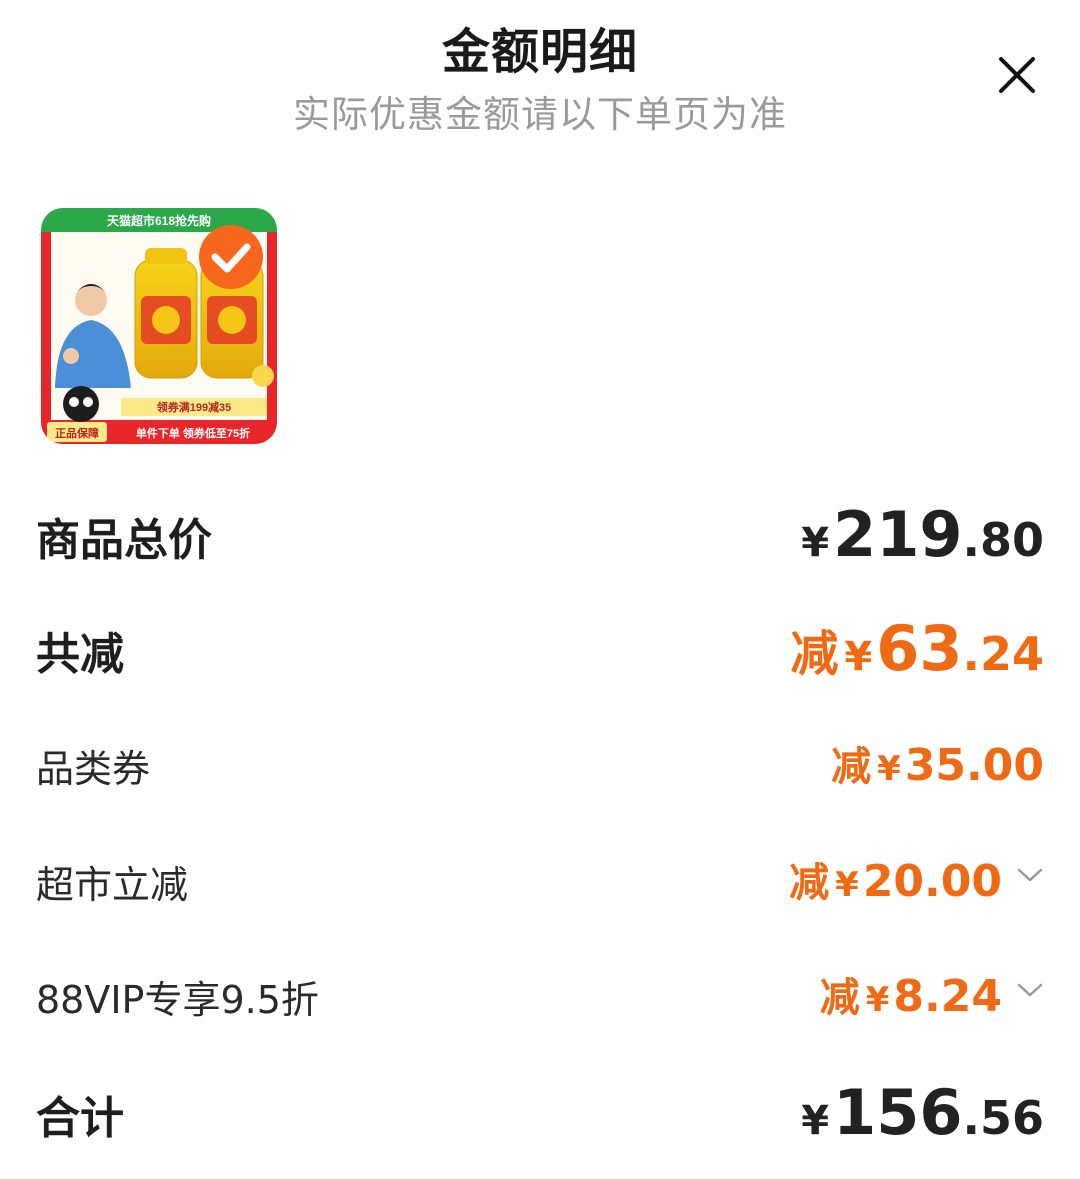 This screenshot has width=1080, height=1179. What do you see at coordinates (540, 762) in the screenshot?
I see `row-category-coupon: 品类券 减 ¥ 35 .00` at bounding box center [540, 762].